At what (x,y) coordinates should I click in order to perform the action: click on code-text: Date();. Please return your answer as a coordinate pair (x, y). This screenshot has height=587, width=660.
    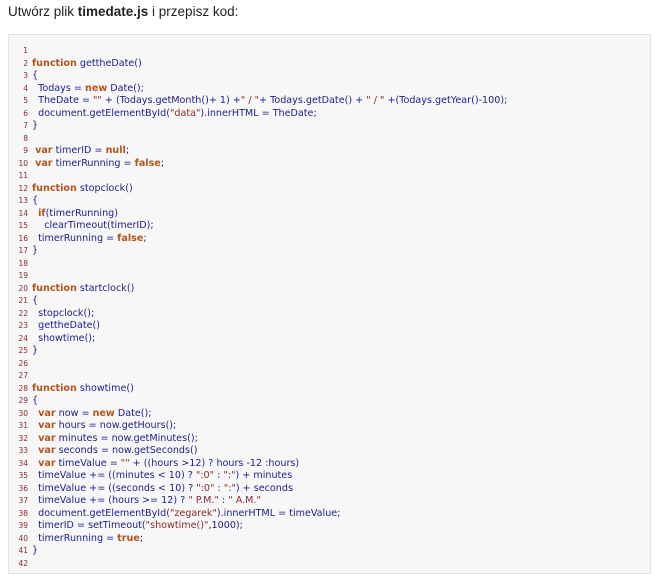
    Looking at the image, I should click on (125, 88).